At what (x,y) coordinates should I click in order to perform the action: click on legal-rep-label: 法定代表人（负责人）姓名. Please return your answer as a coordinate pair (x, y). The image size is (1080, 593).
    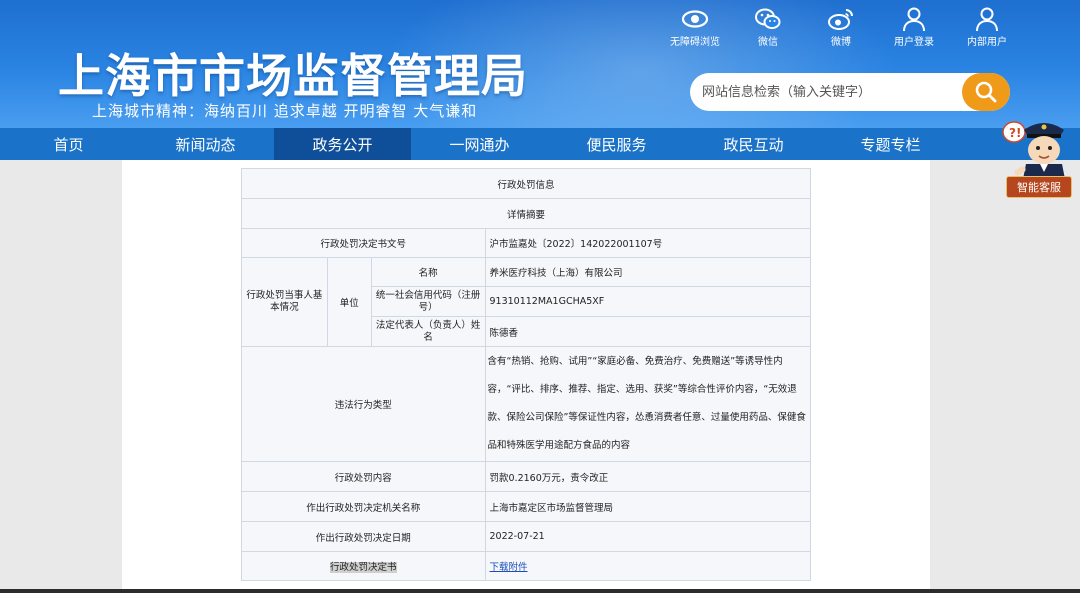
    Looking at the image, I should click on (428, 331).